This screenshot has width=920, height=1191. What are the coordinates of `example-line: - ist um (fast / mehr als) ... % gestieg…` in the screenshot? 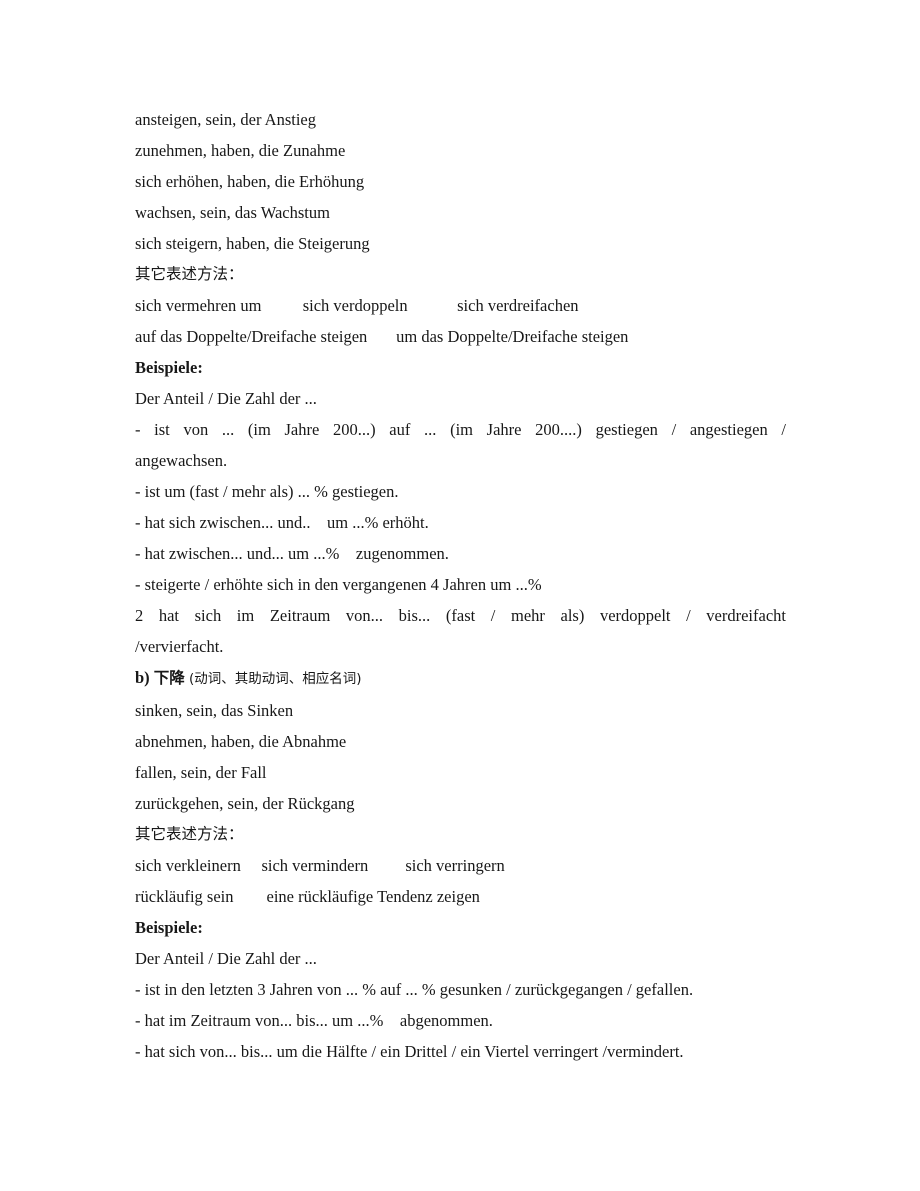 It's located at (267, 491).